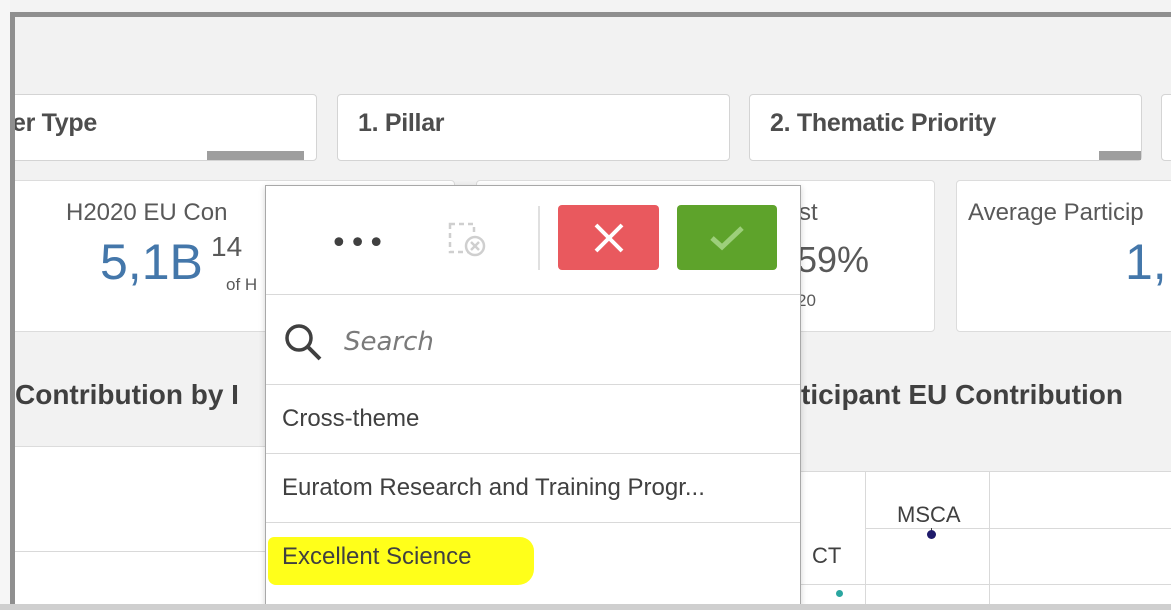 The width and height of the screenshot is (1171, 610). What do you see at coordinates (56, 123) in the screenshot?
I see `filter-label: er Type` at bounding box center [56, 123].